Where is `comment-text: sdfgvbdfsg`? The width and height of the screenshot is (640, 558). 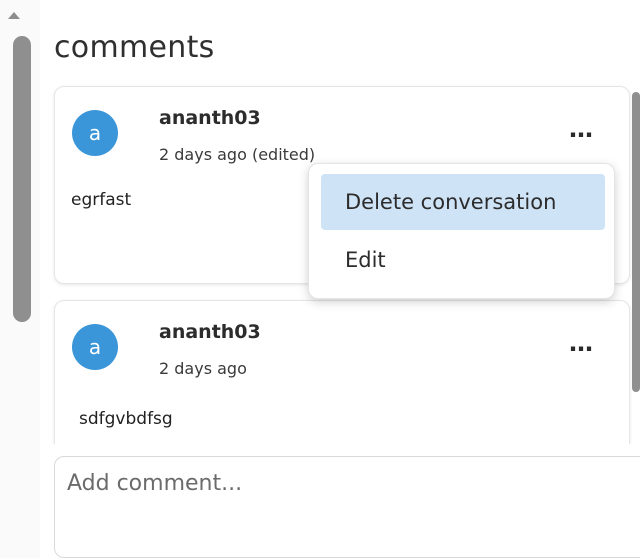
comment-text: sdfgvbdfsg is located at coordinates (126, 419).